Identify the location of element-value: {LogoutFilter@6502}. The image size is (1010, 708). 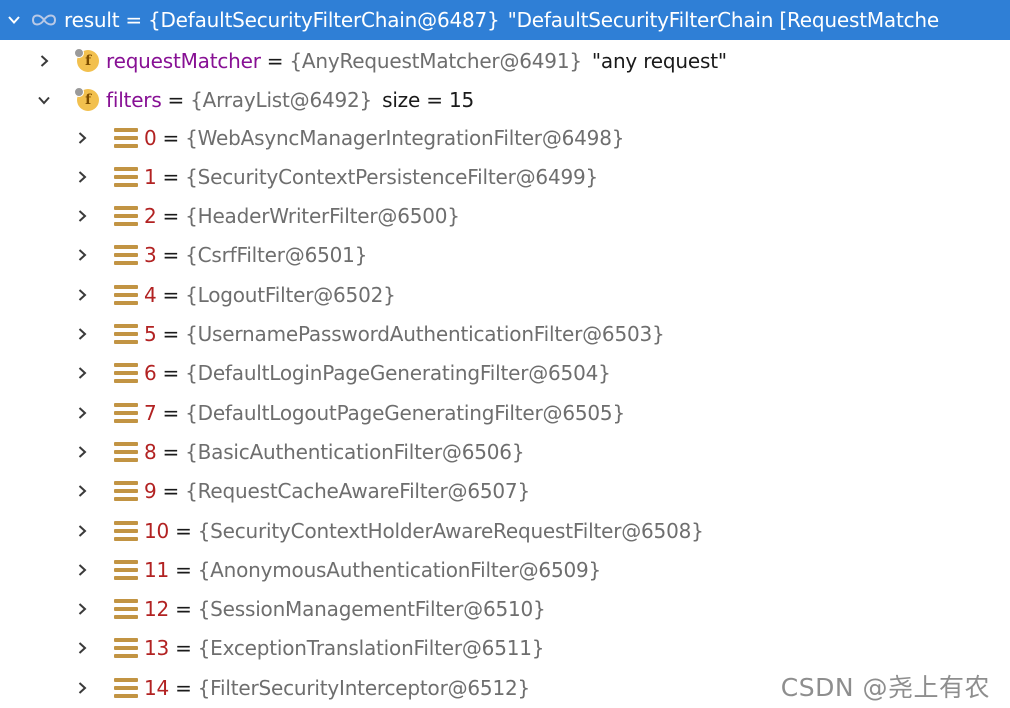
(290, 294).